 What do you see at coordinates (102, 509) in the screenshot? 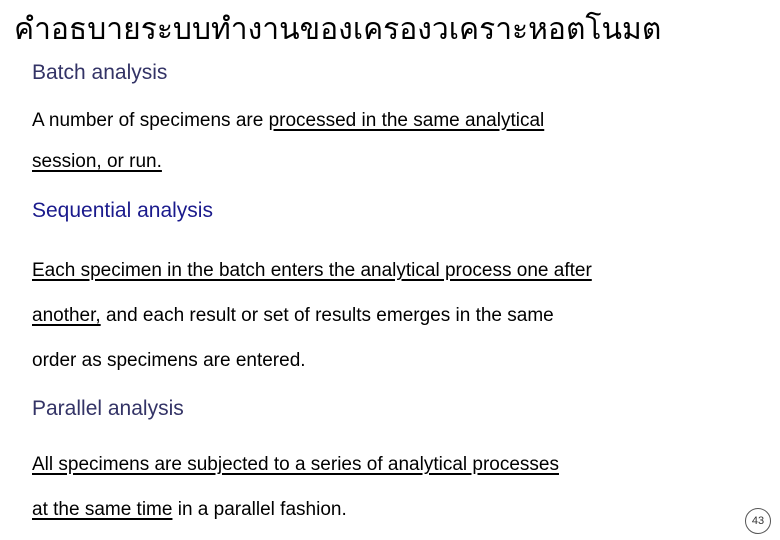
I see `text-underlined: at the same time` at bounding box center [102, 509].